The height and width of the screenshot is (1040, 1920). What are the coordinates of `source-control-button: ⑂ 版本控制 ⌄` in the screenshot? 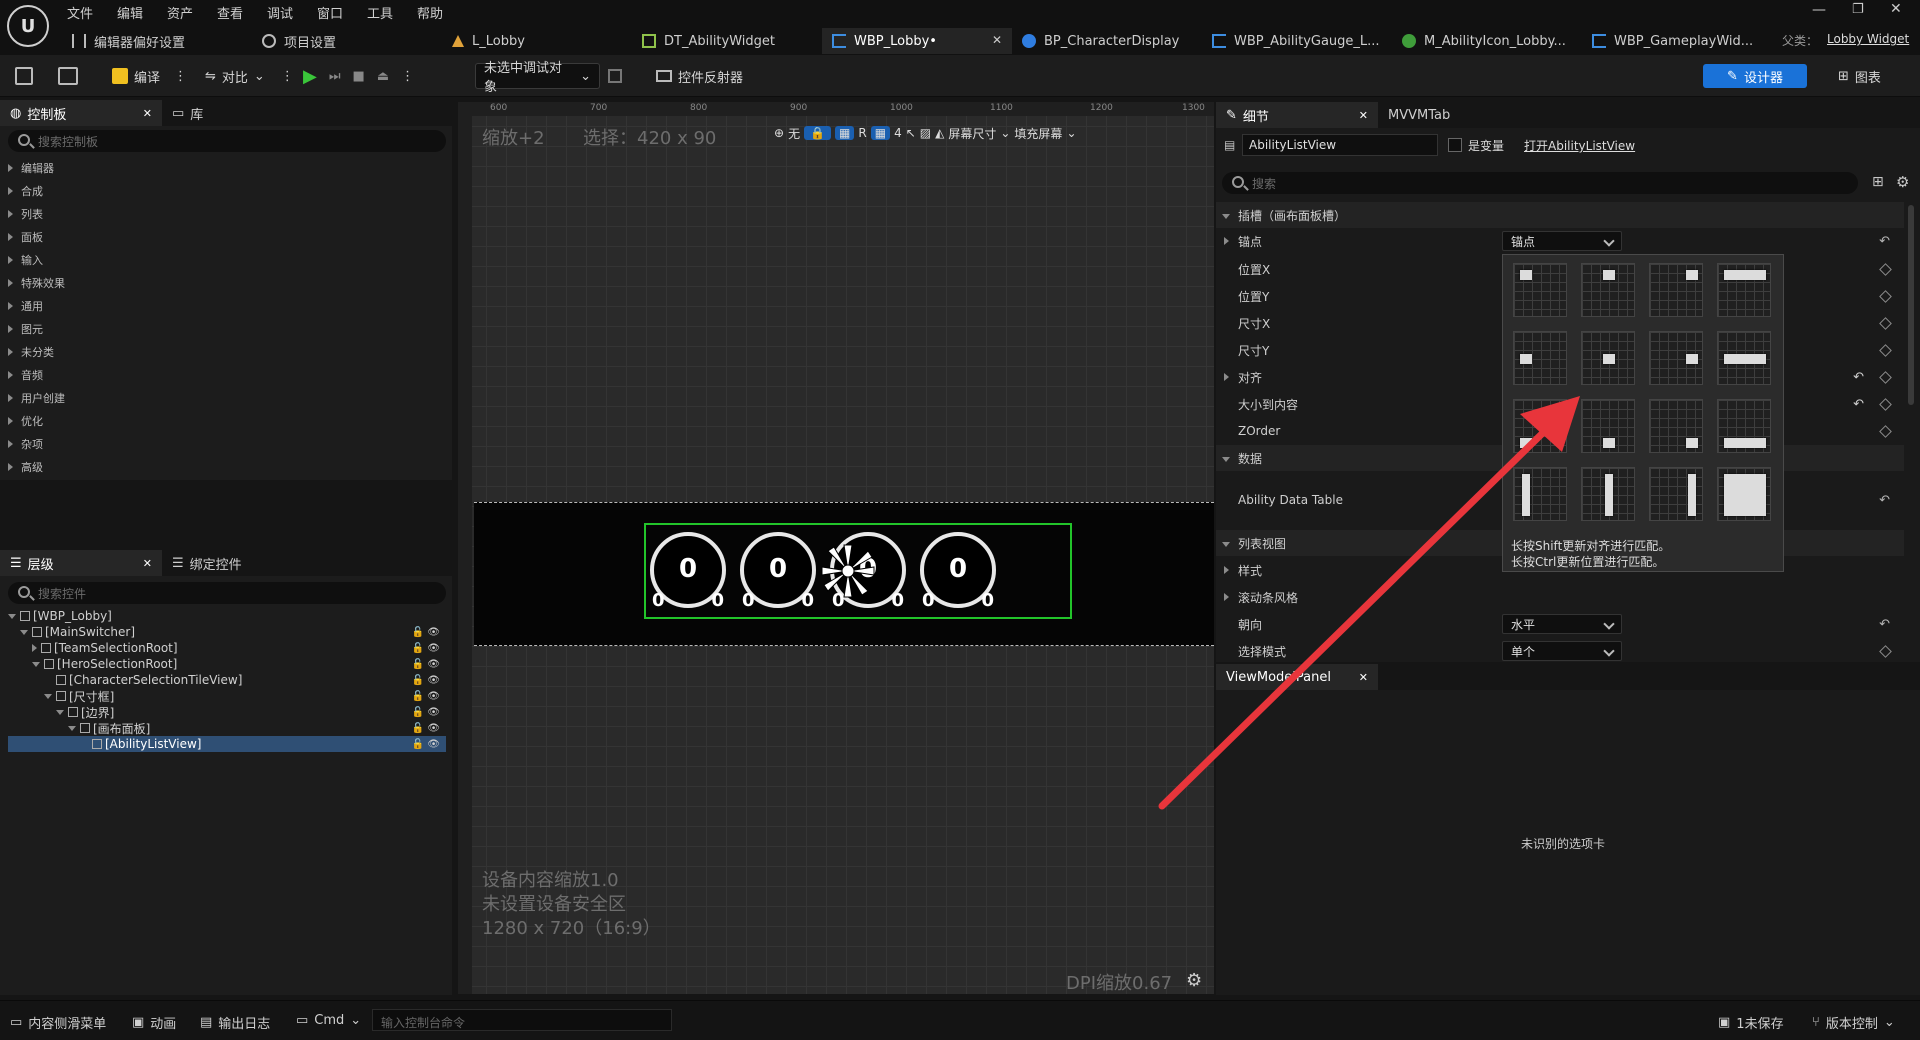 It's located at (1853, 1022).